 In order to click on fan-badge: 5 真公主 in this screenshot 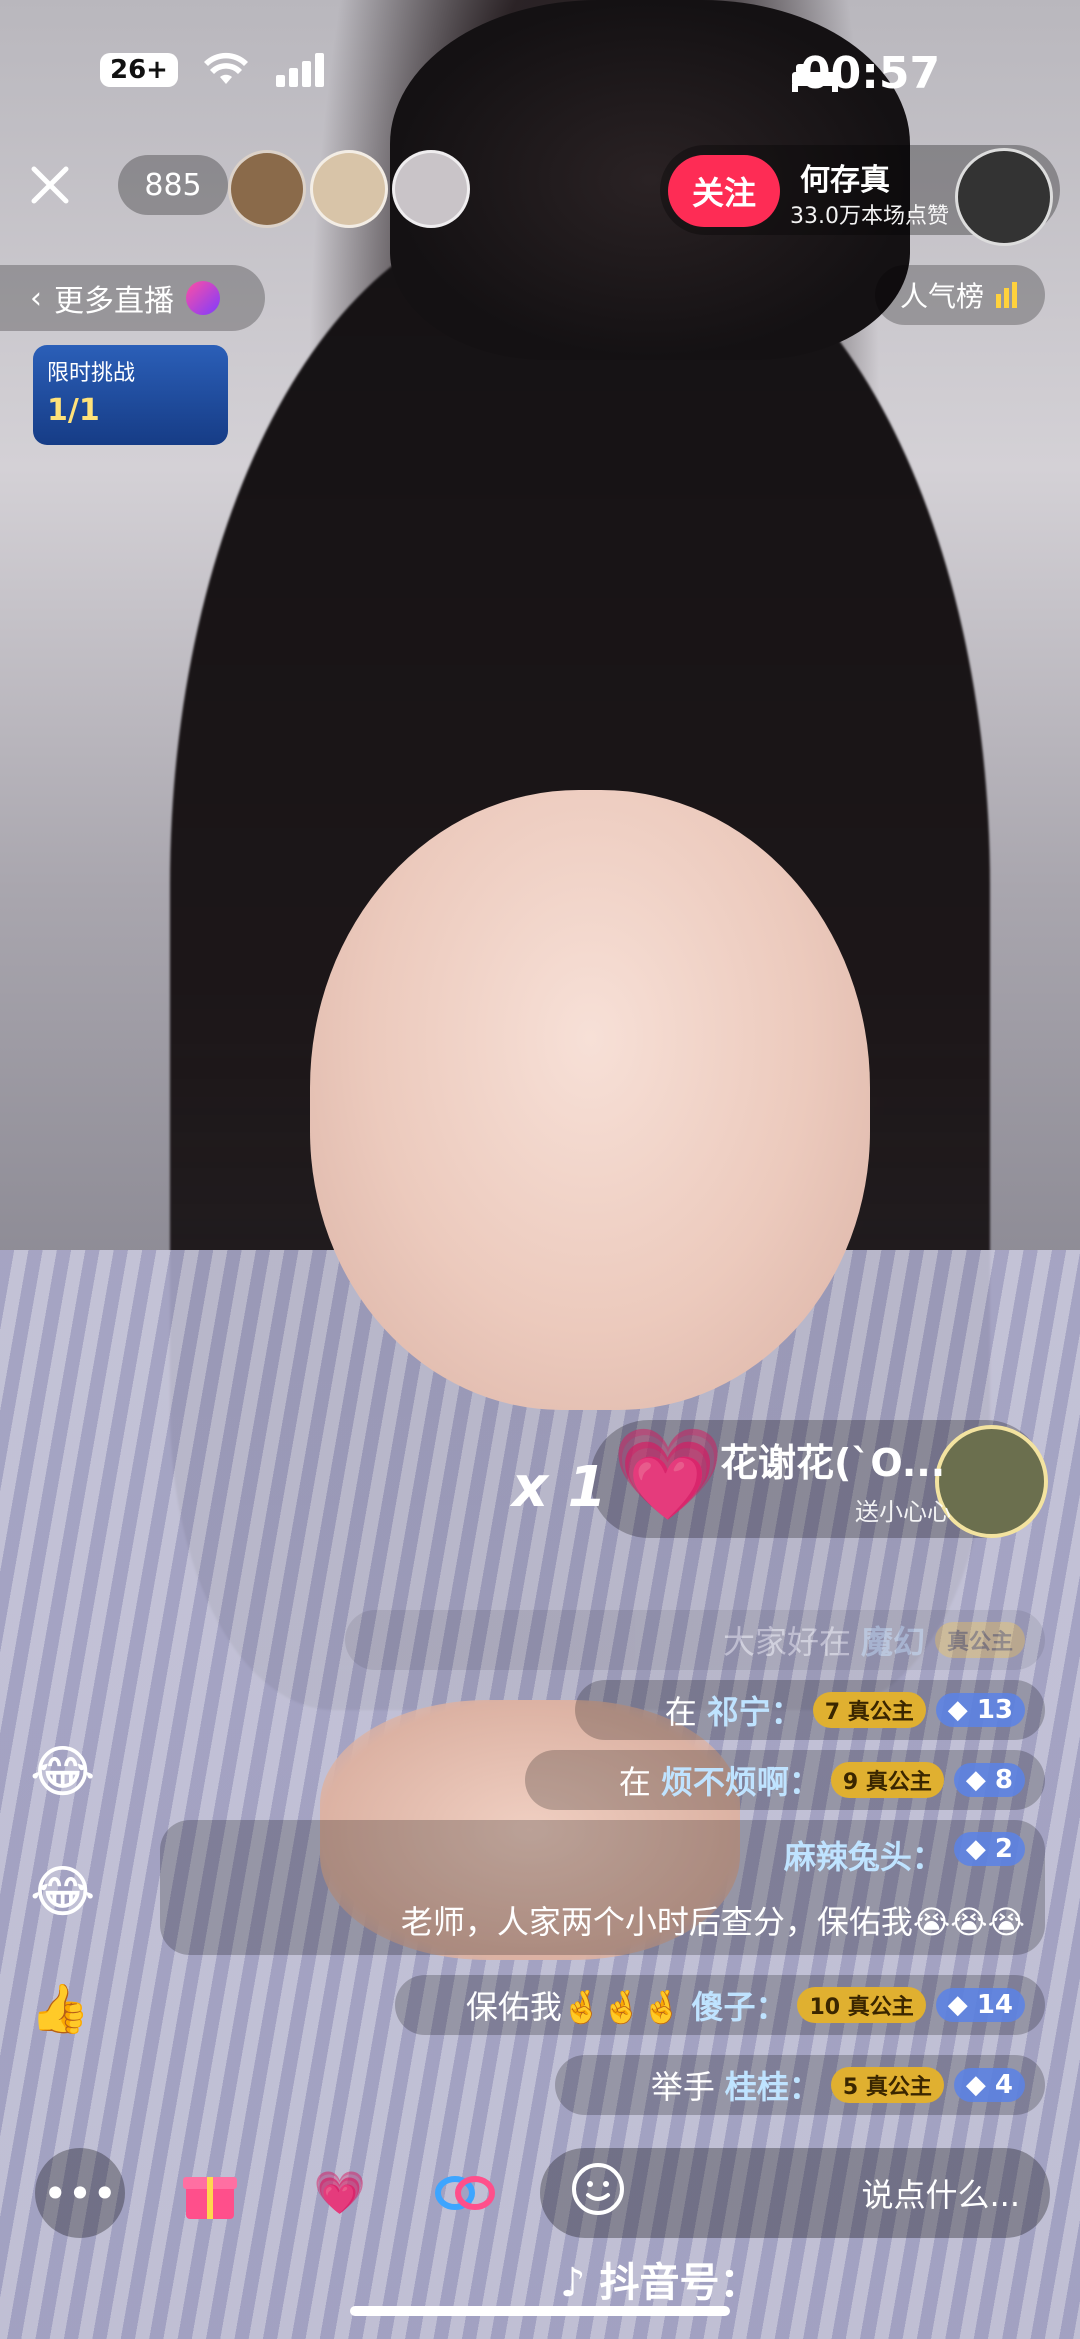, I will do `click(887, 2085)`.